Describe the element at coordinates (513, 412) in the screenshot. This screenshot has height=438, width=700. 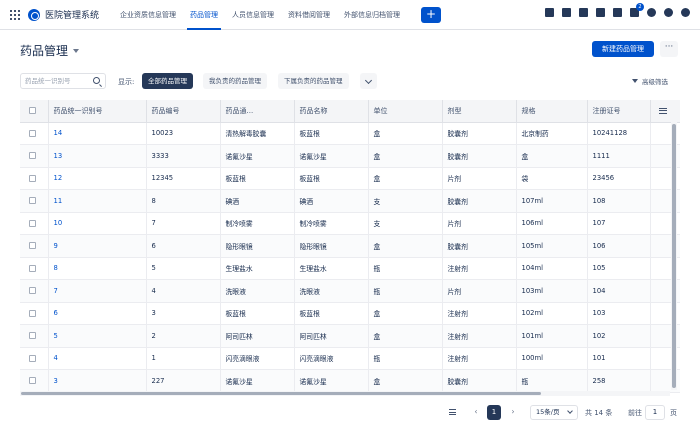
I see `next-page-button: ›` at that location.